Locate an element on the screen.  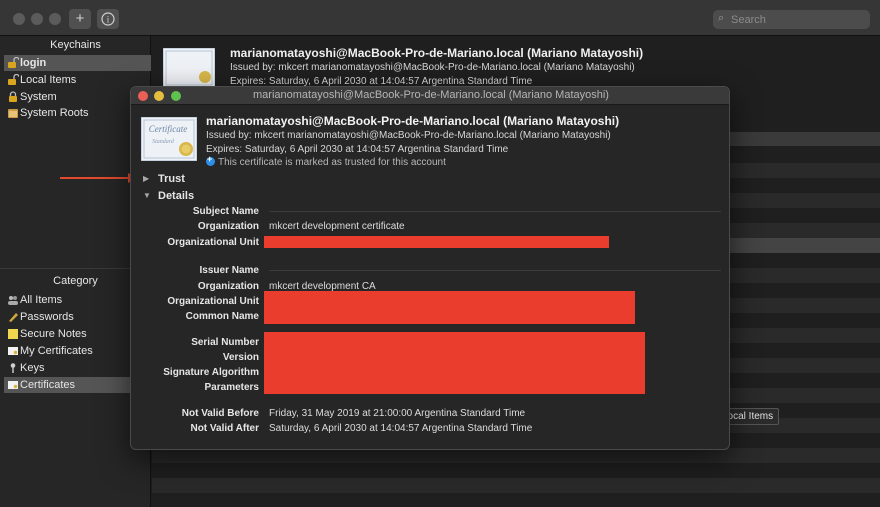
details-disclosure-triangle-icon: ▼ is located at coordinates (147, 195).